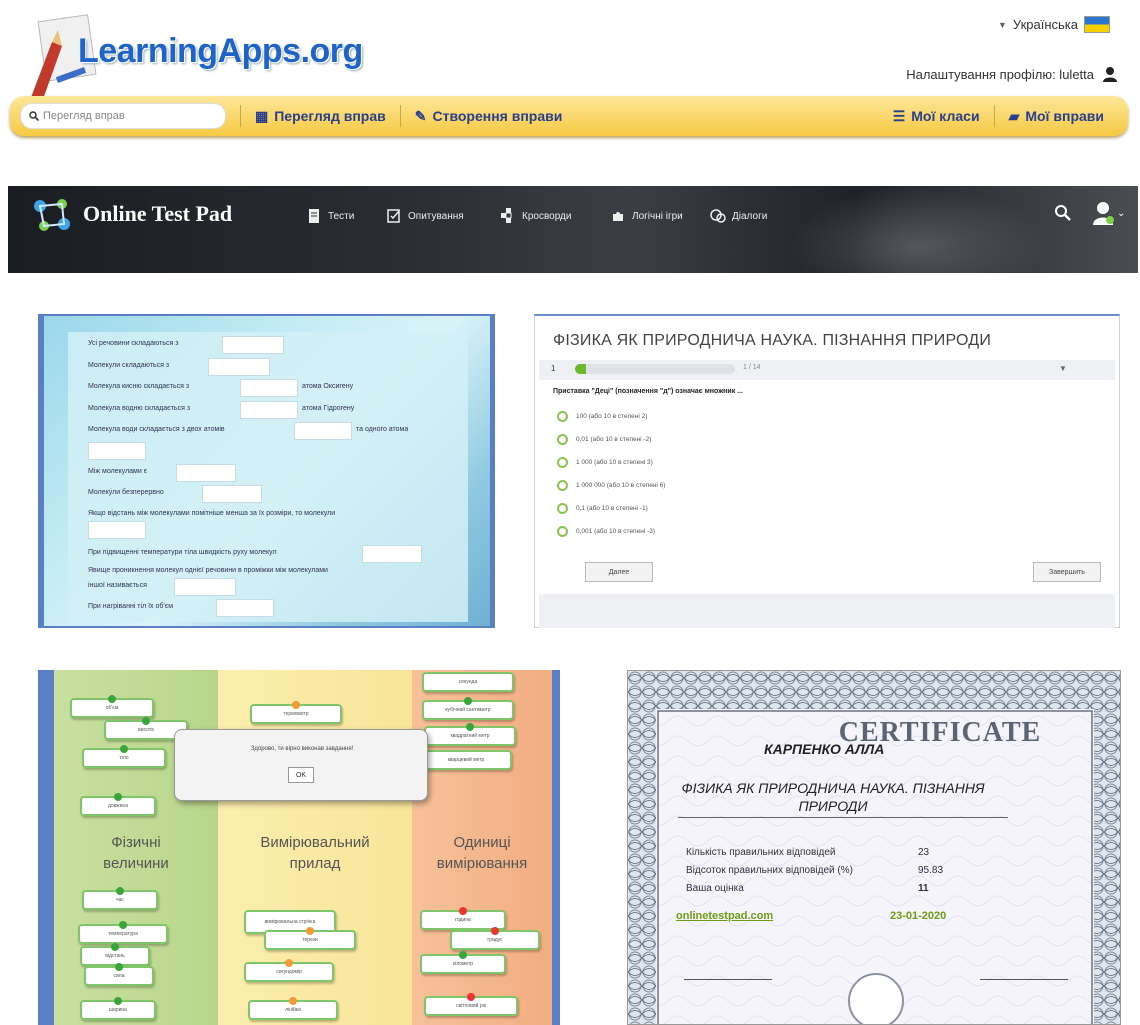 This screenshot has height=1025, width=1140. I want to click on card-label: термометр, so click(296, 714).